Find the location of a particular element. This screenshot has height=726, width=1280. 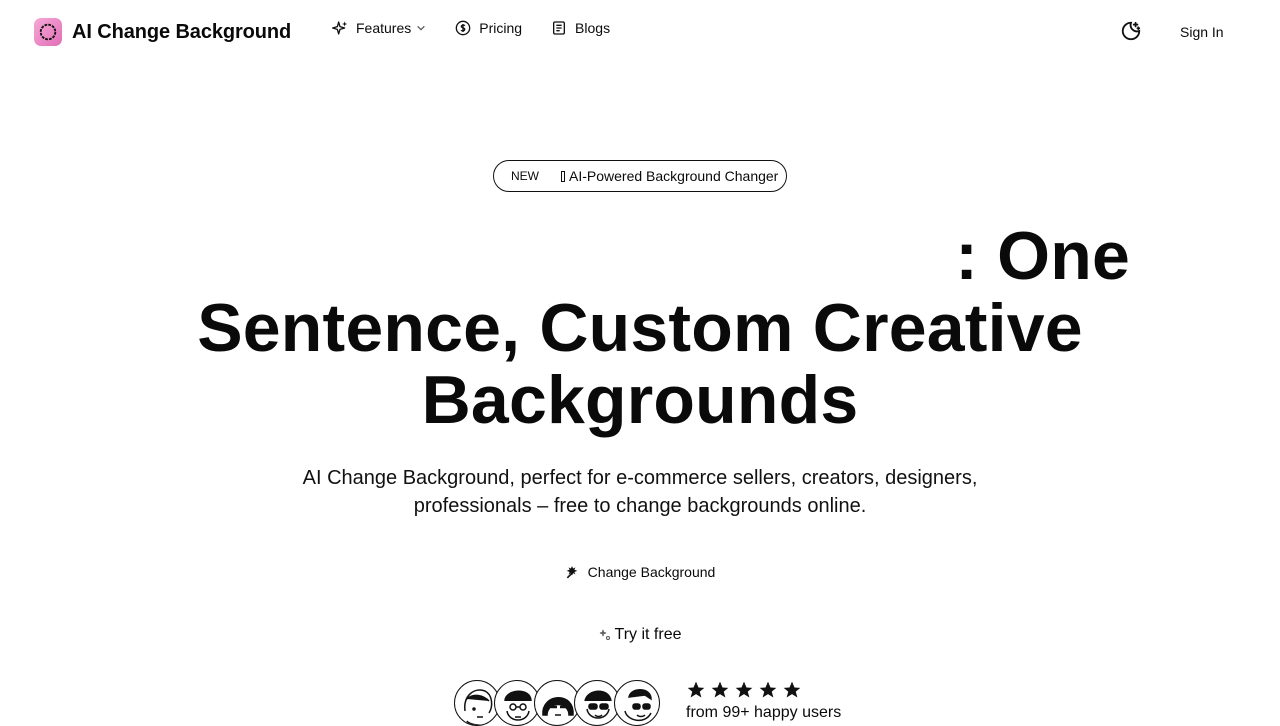

brand-name: AI Change Background is located at coordinates (182, 31).